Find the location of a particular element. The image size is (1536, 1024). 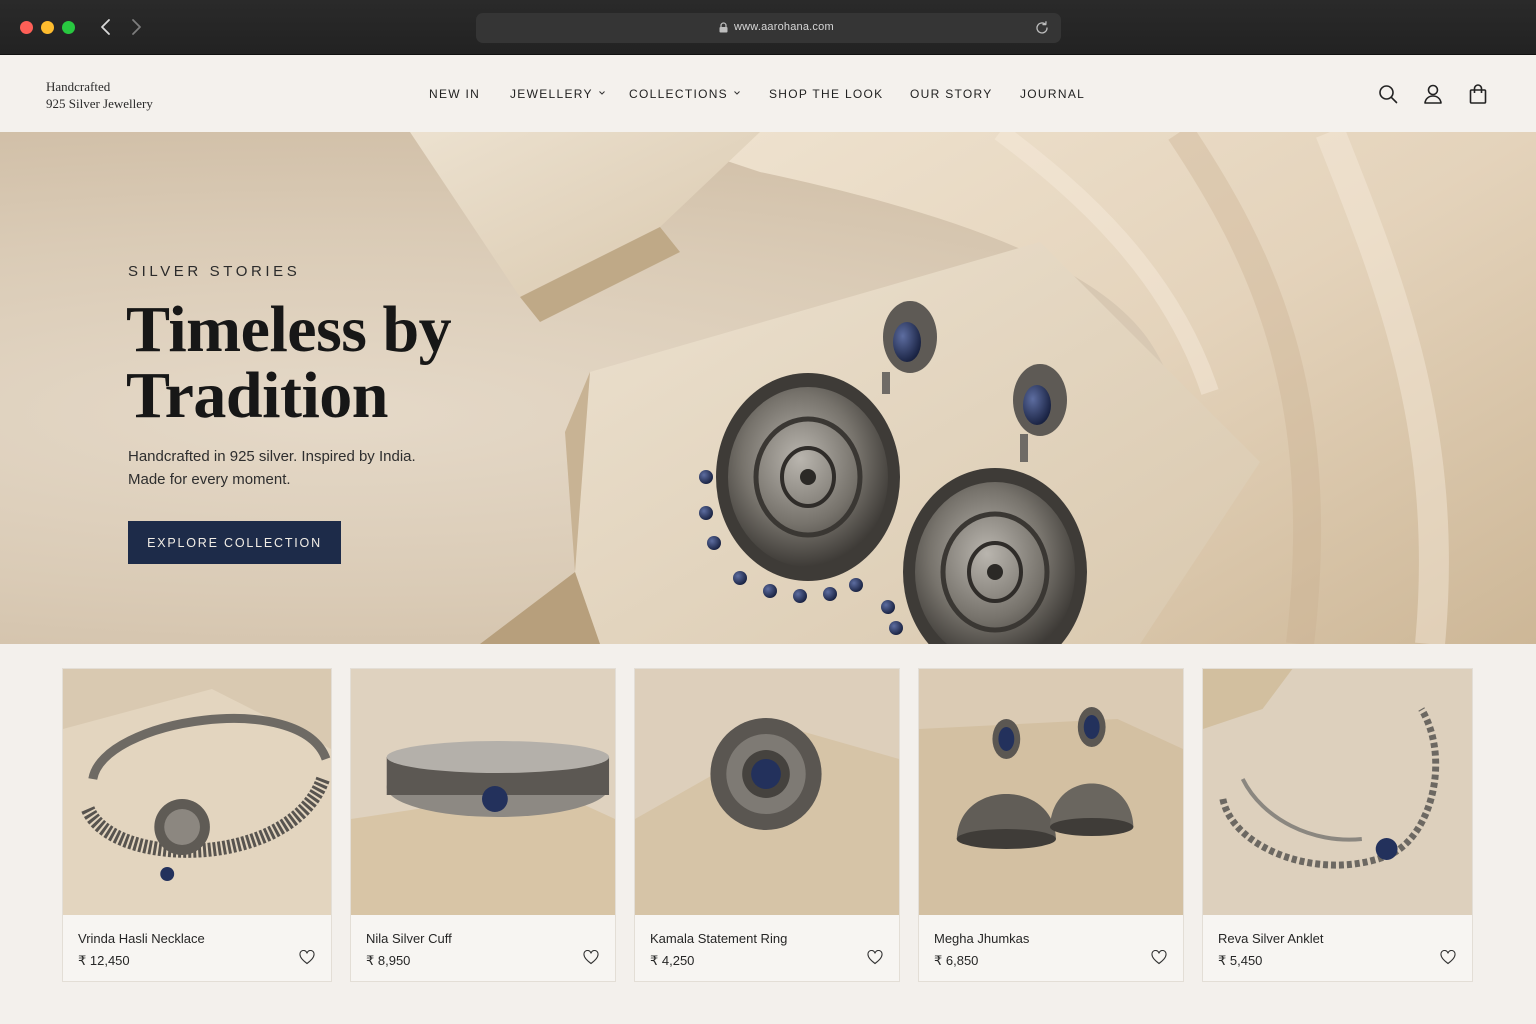

hero-title-line-1: Timeless by is located at coordinates (289, 329).